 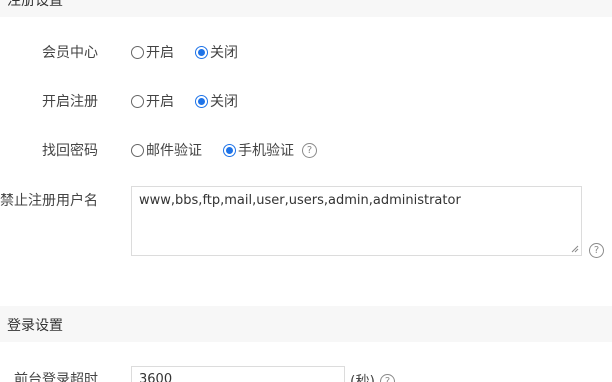 I want to click on member-center-open-option: 开启, so click(x=152, y=52).